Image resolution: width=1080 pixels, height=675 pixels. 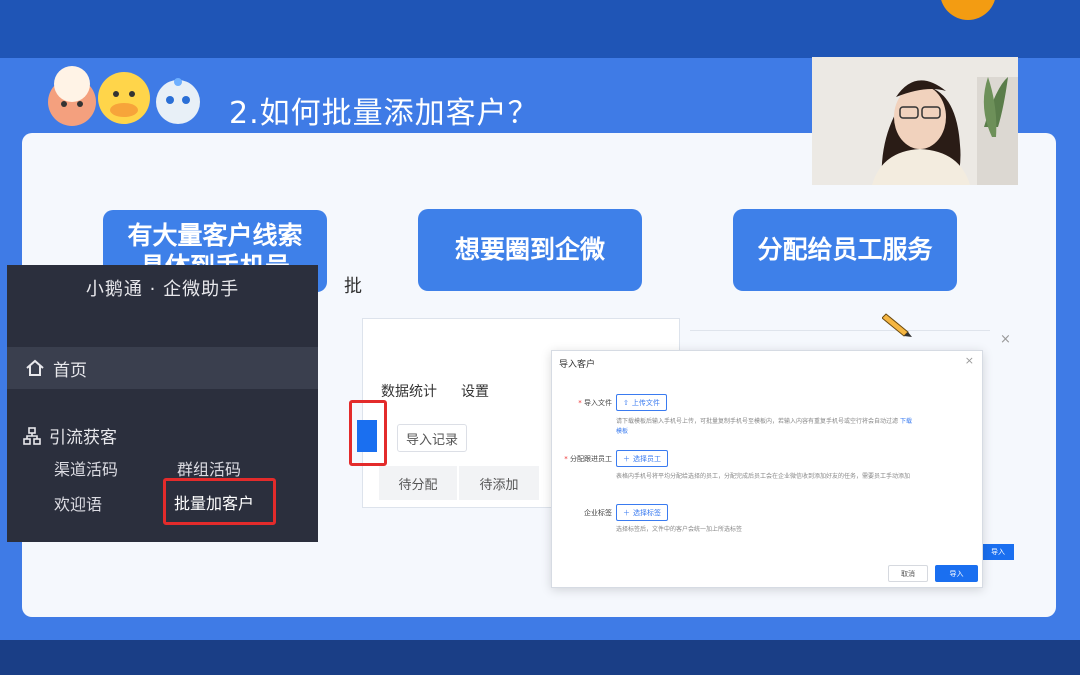 I want to click on sidebar-item-home: 首页, so click(x=162, y=368).